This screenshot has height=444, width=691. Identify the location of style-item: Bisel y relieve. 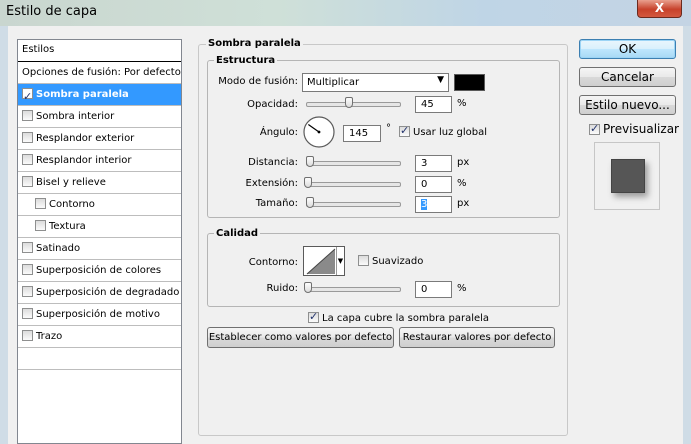
(99, 183).